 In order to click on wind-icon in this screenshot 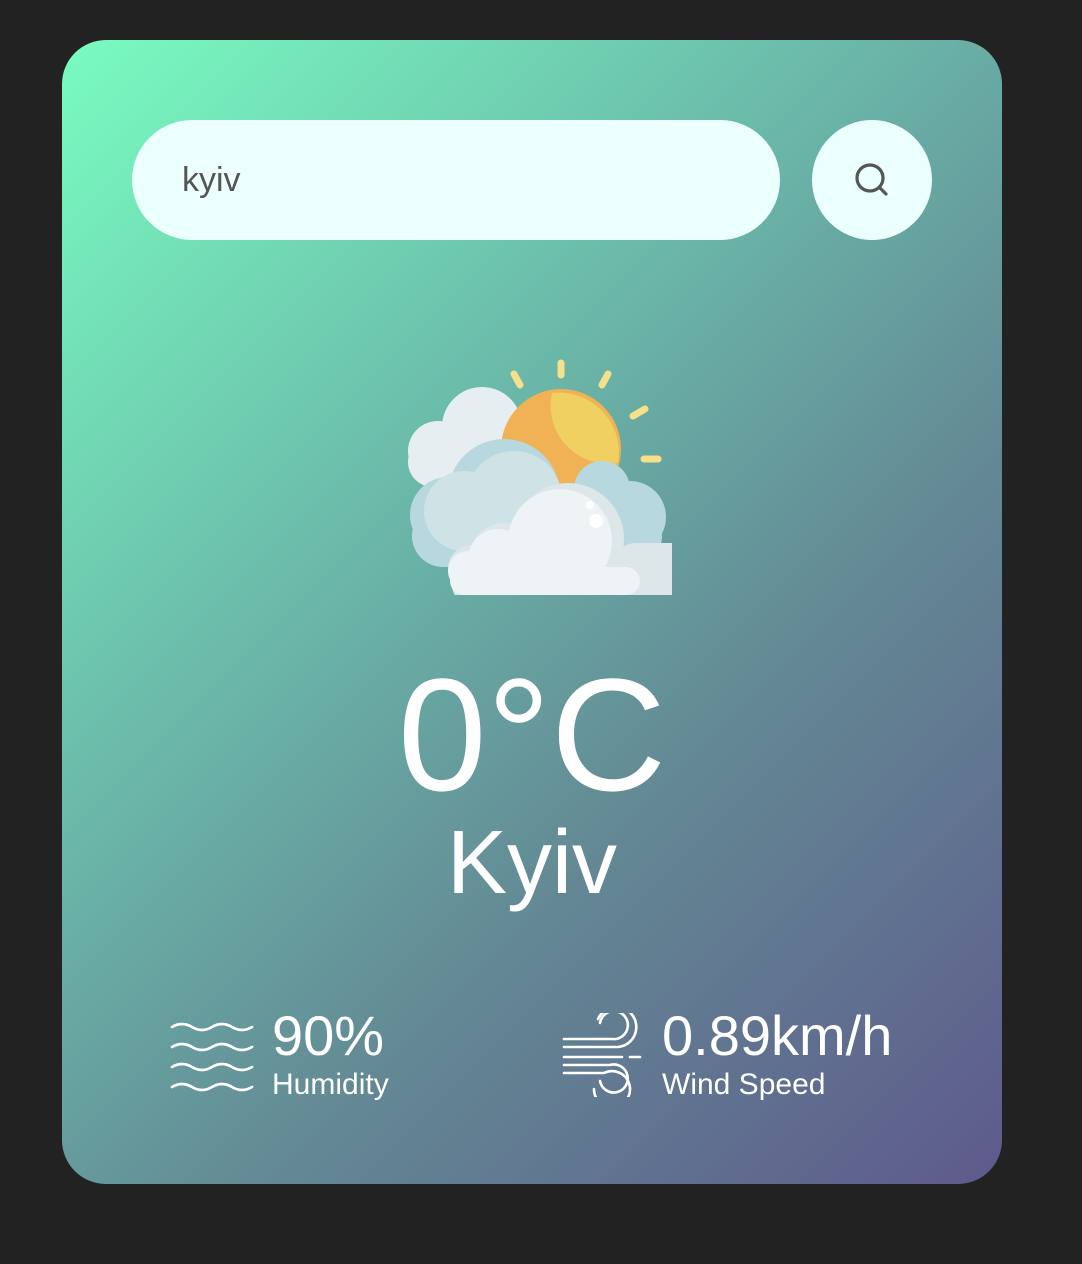, I will do `click(602, 1054)`.